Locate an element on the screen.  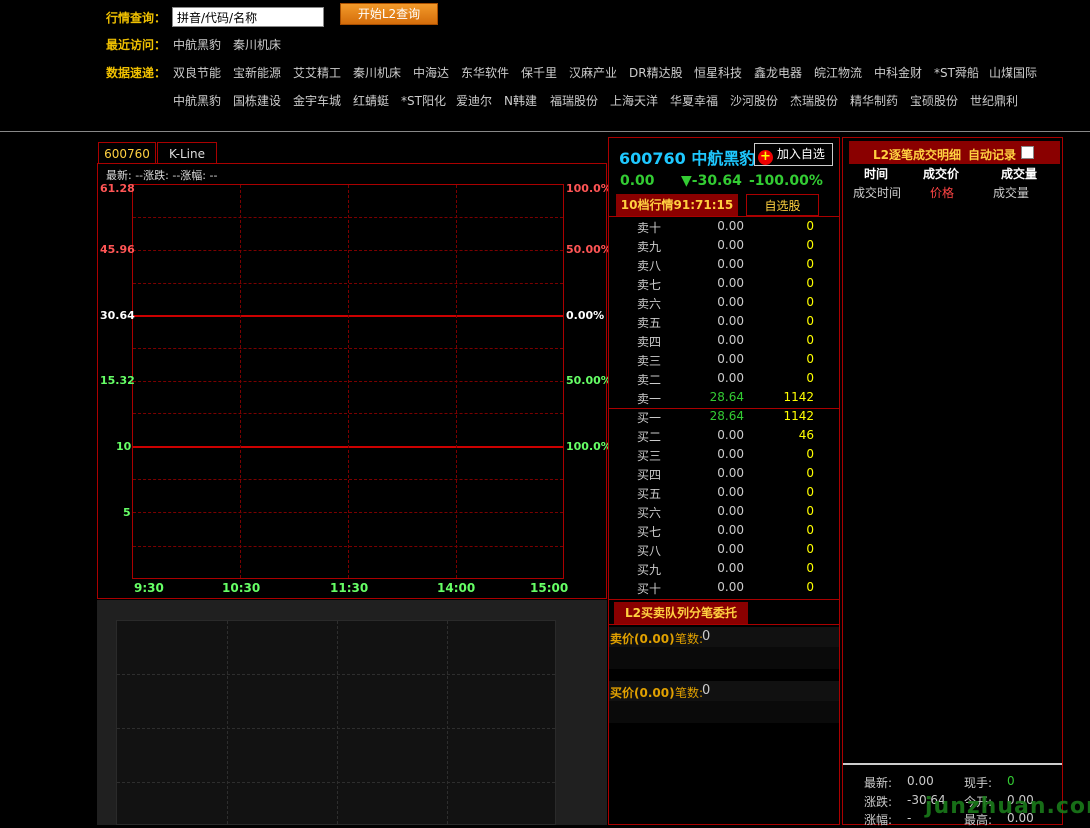
stat-change-label: 涨跌: is located at coordinates (878, 802).